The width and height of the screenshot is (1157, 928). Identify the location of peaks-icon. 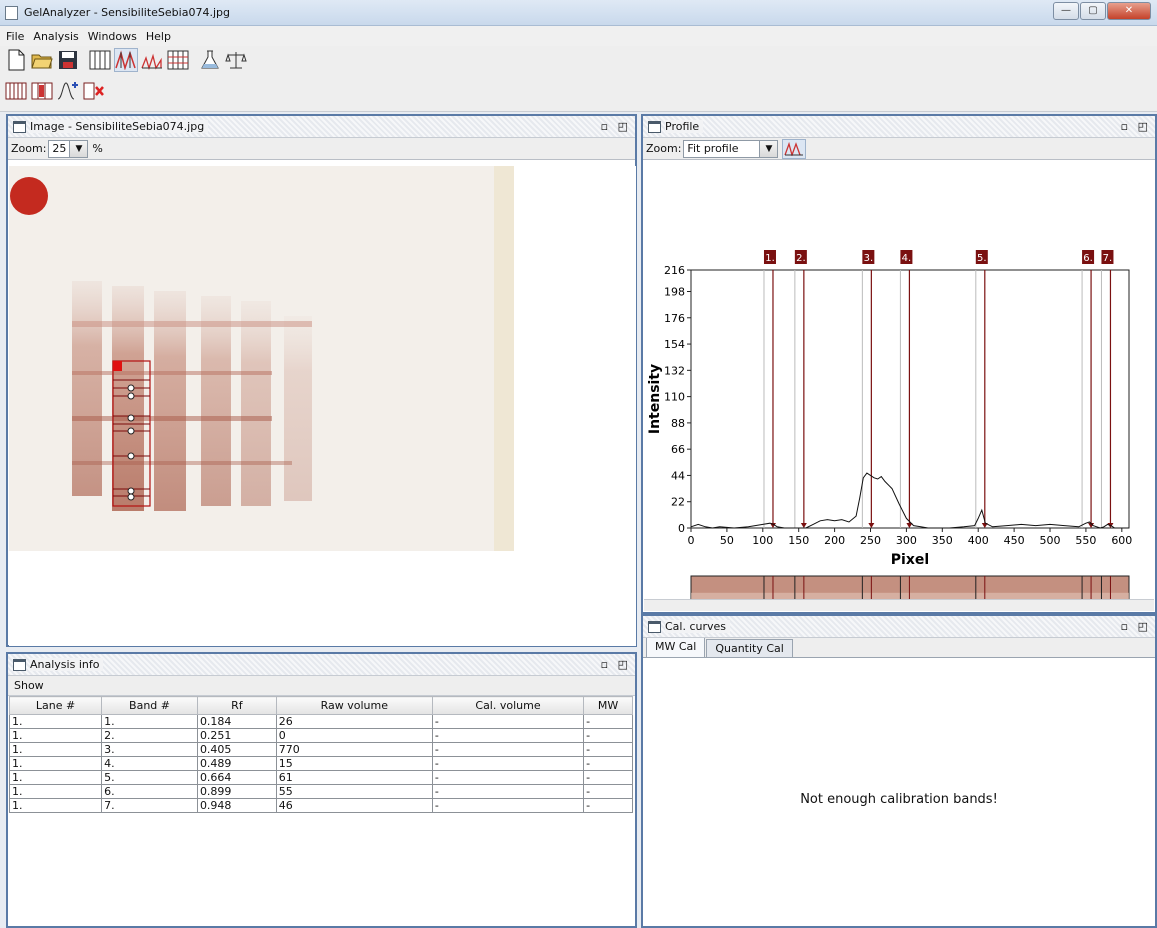
(126, 60).